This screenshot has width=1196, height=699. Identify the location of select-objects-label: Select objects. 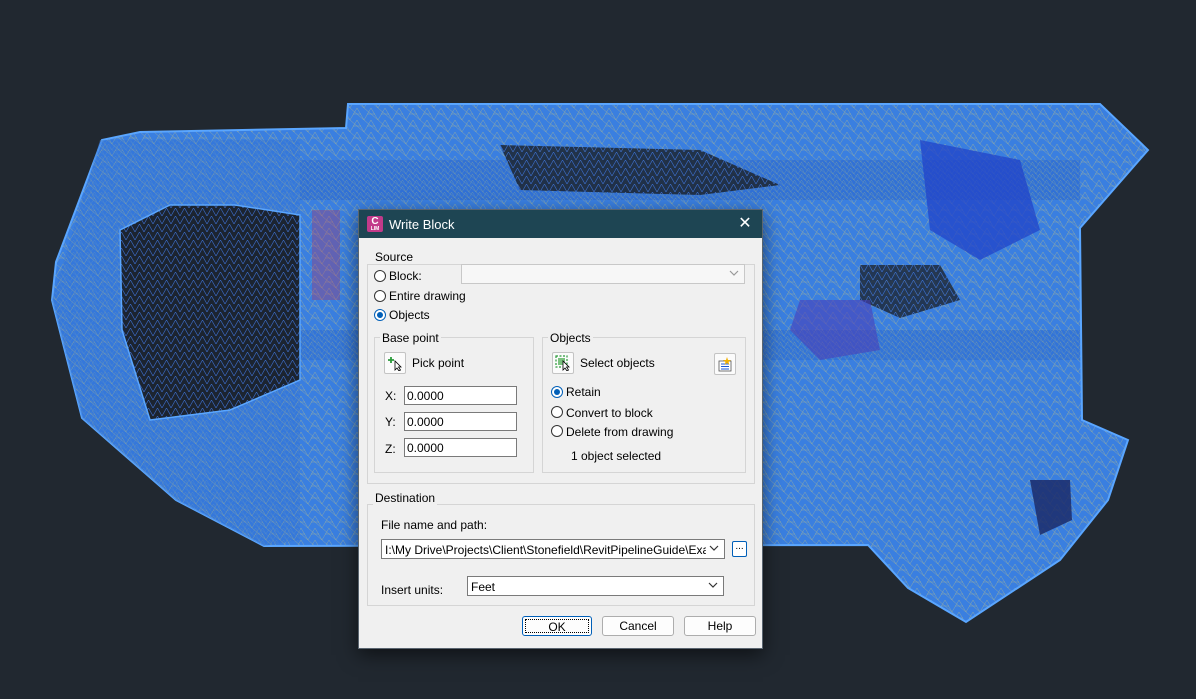
(617, 363).